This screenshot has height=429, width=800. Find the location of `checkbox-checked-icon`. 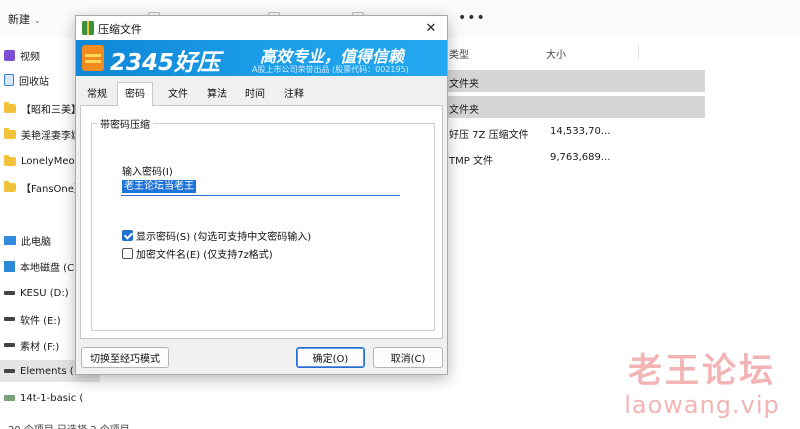

checkbox-checked-icon is located at coordinates (127, 235).